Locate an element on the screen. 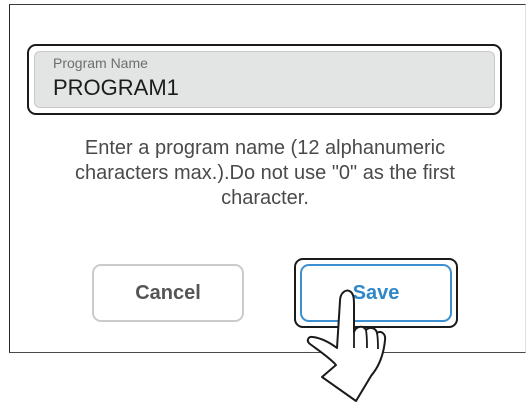  save-button: Save is located at coordinates (376, 293).